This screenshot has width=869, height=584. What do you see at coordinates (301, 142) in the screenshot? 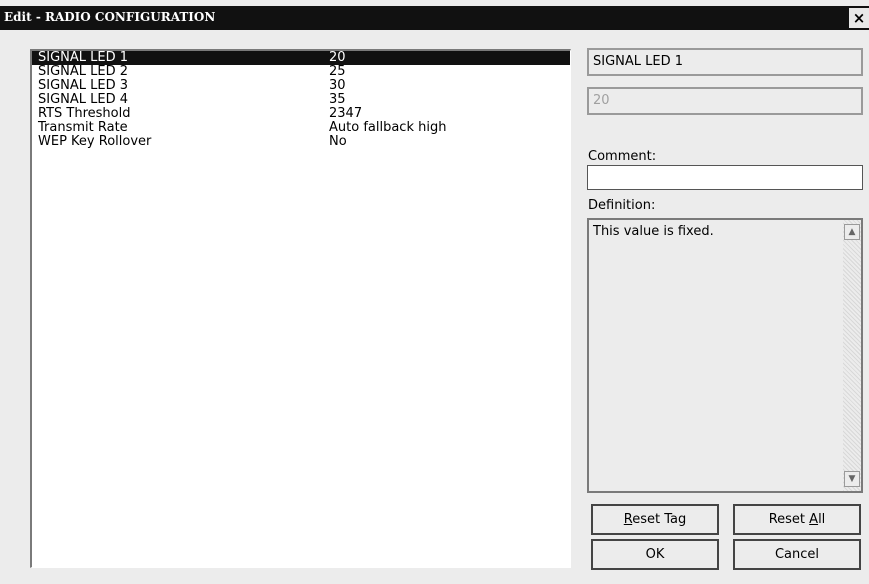
I see `parameter-row: WEP Key Rollover No` at bounding box center [301, 142].